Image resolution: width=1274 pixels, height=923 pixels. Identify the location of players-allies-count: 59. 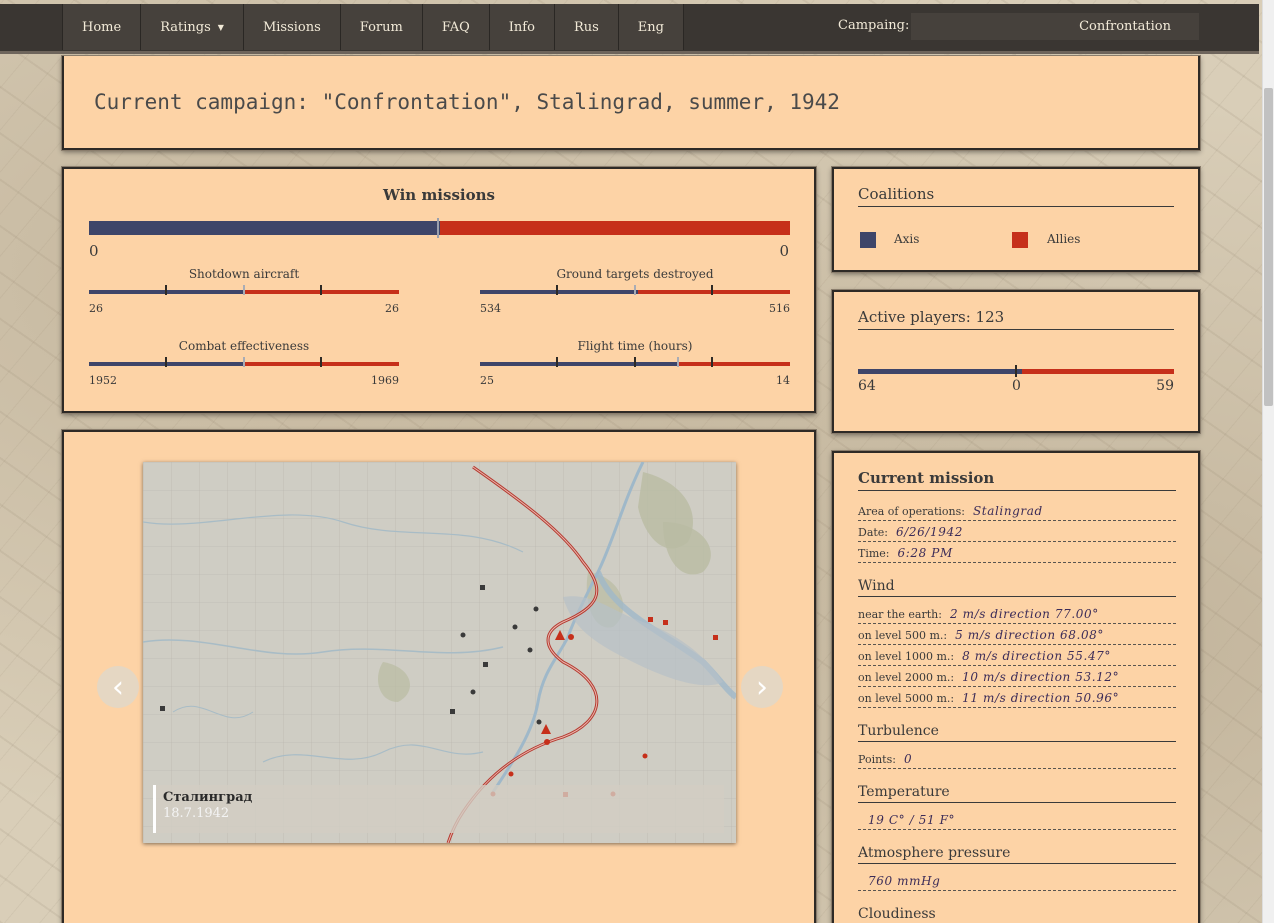
(1165, 386).